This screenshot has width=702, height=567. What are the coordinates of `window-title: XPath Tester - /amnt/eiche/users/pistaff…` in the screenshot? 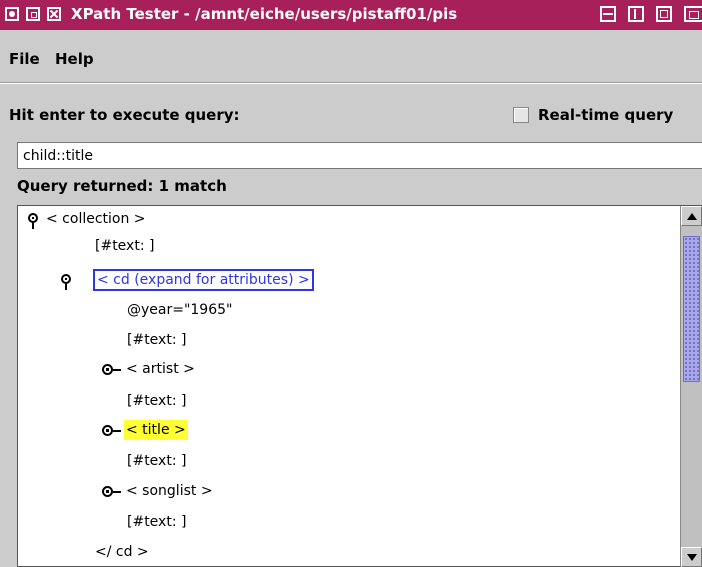 It's located at (264, 14).